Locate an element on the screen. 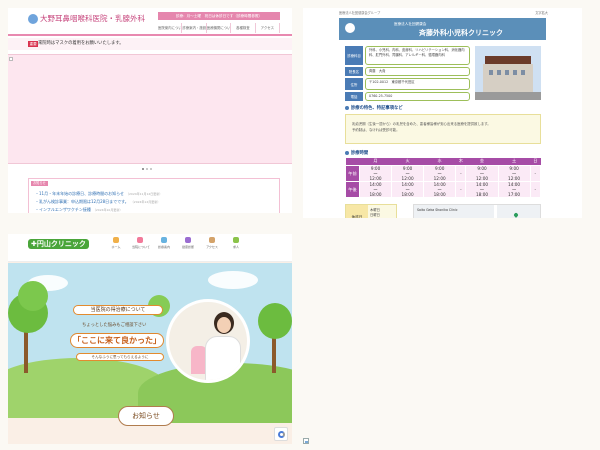 The height and width of the screenshot is (450, 600). info-value: 斉藤 大貴 is located at coordinates (417, 71).